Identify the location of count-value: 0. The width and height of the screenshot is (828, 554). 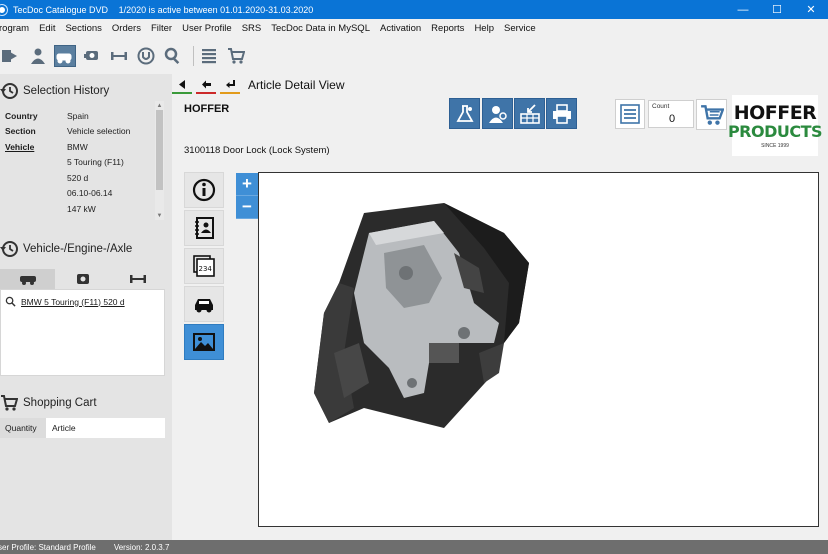
(672, 119).